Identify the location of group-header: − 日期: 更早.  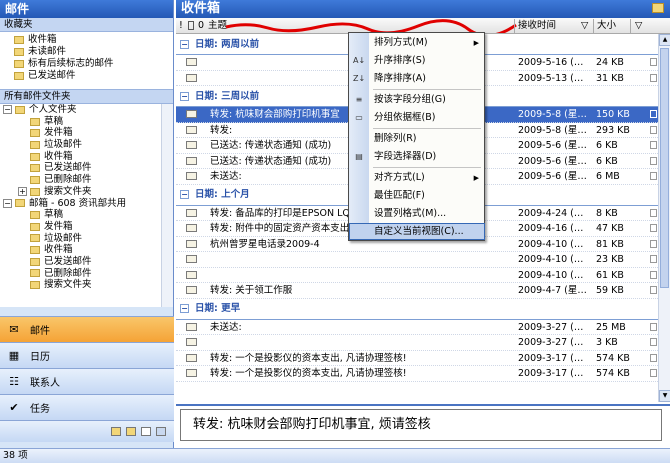
(417, 309).